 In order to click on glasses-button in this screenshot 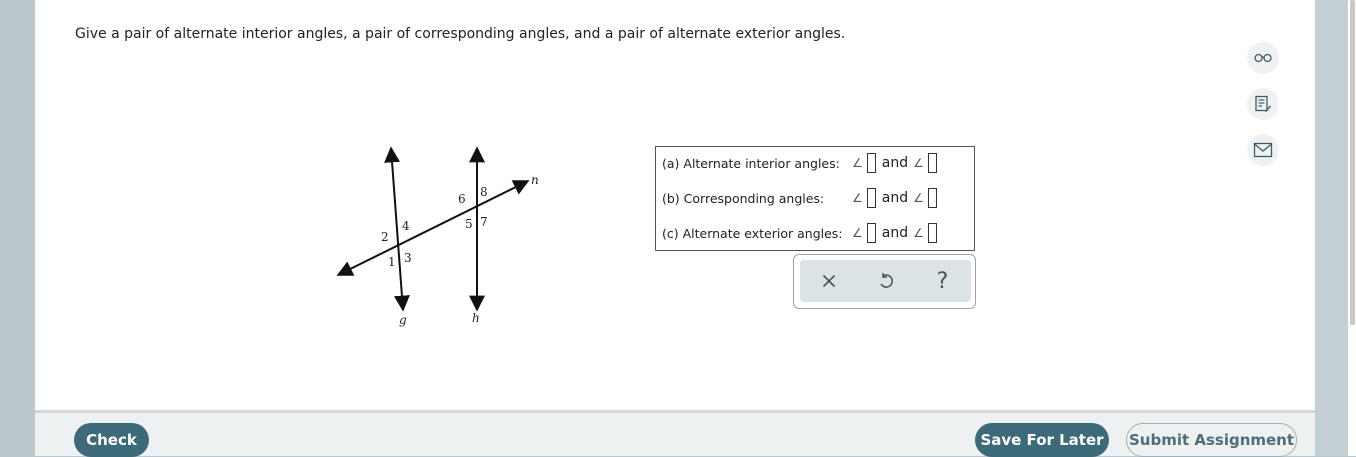, I will do `click(1263, 58)`.